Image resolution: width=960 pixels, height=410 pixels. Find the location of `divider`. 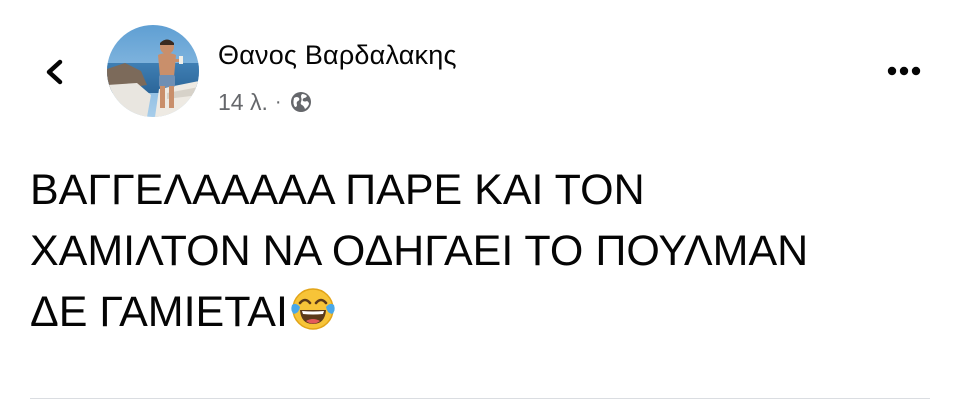

divider is located at coordinates (480, 398).